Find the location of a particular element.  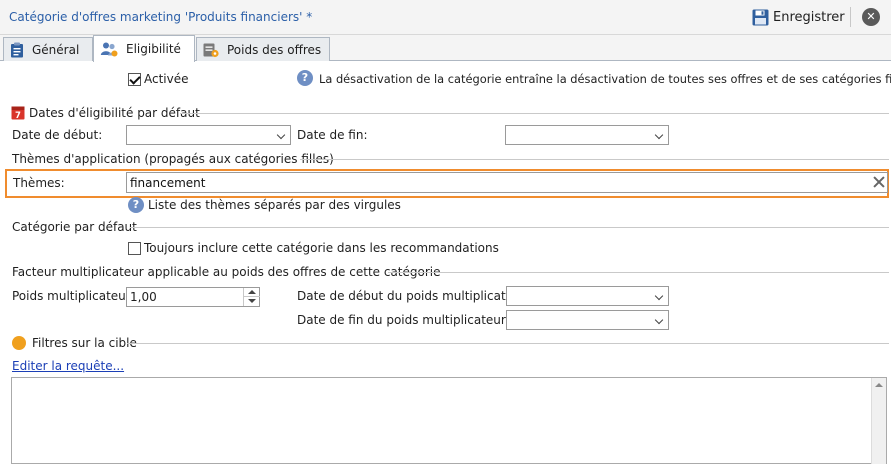

clear-icon is located at coordinates (879, 182).